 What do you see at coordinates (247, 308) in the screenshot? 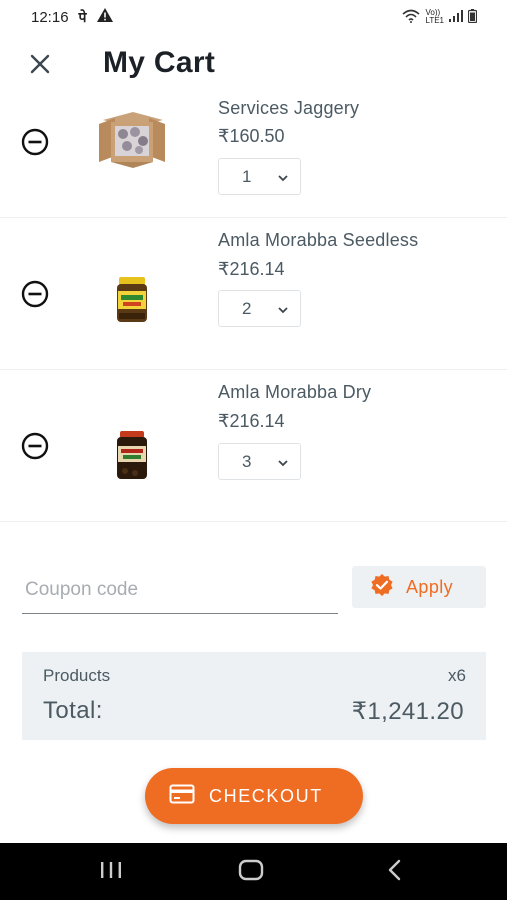
I see `quantity-value: 2` at bounding box center [247, 308].